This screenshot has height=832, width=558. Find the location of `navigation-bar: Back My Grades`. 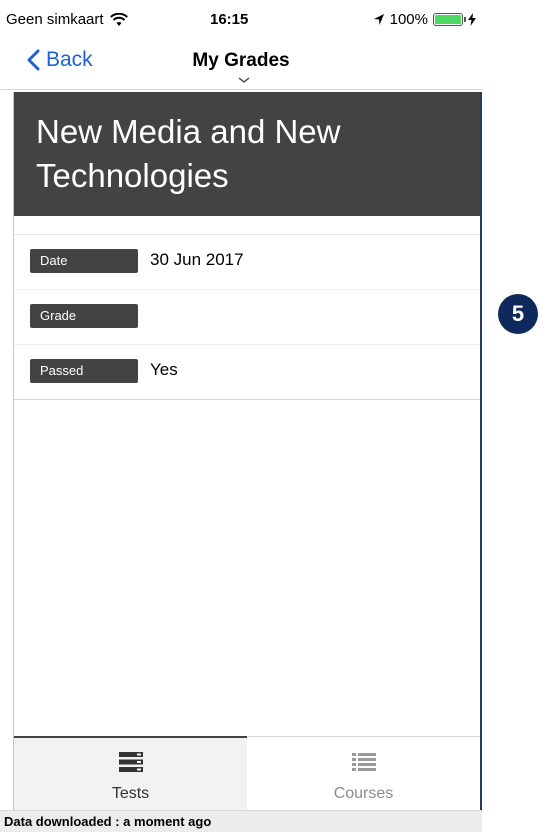

navigation-bar: Back My Grades is located at coordinates (241, 65).